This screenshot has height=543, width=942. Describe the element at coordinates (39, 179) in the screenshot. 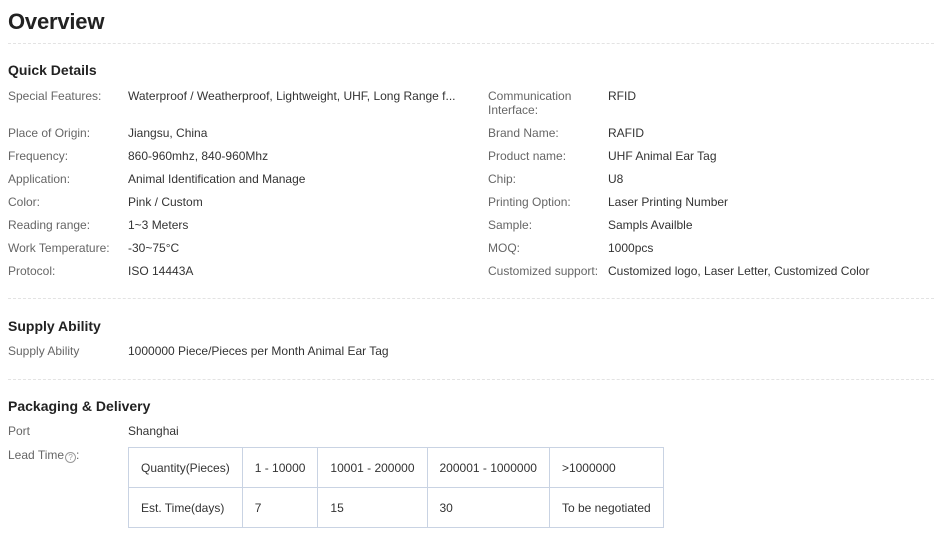

I see `detail-label: Application:` at that location.